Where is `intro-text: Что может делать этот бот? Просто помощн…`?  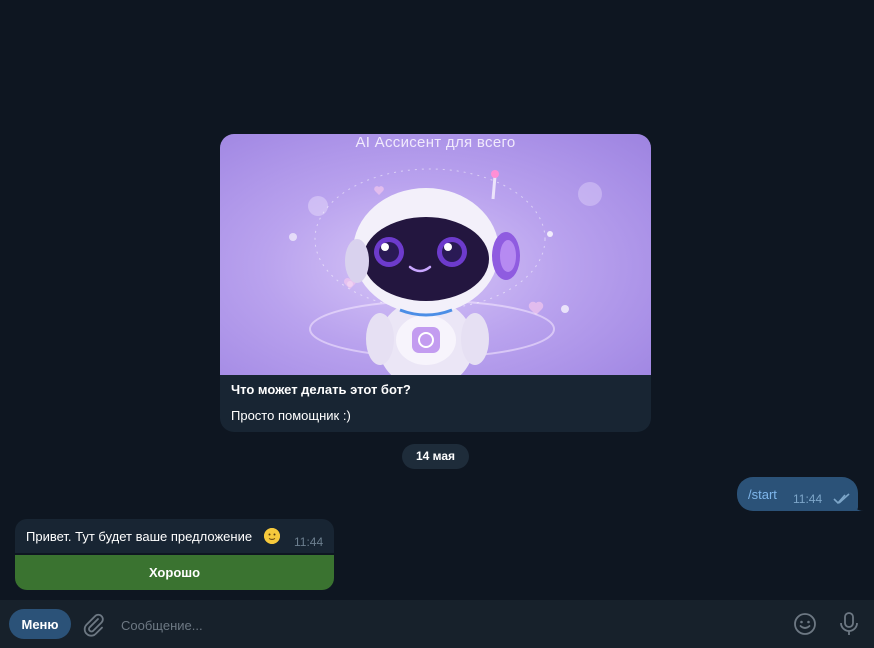 intro-text: Что может делать этот бот? Просто помощн… is located at coordinates (435, 399).